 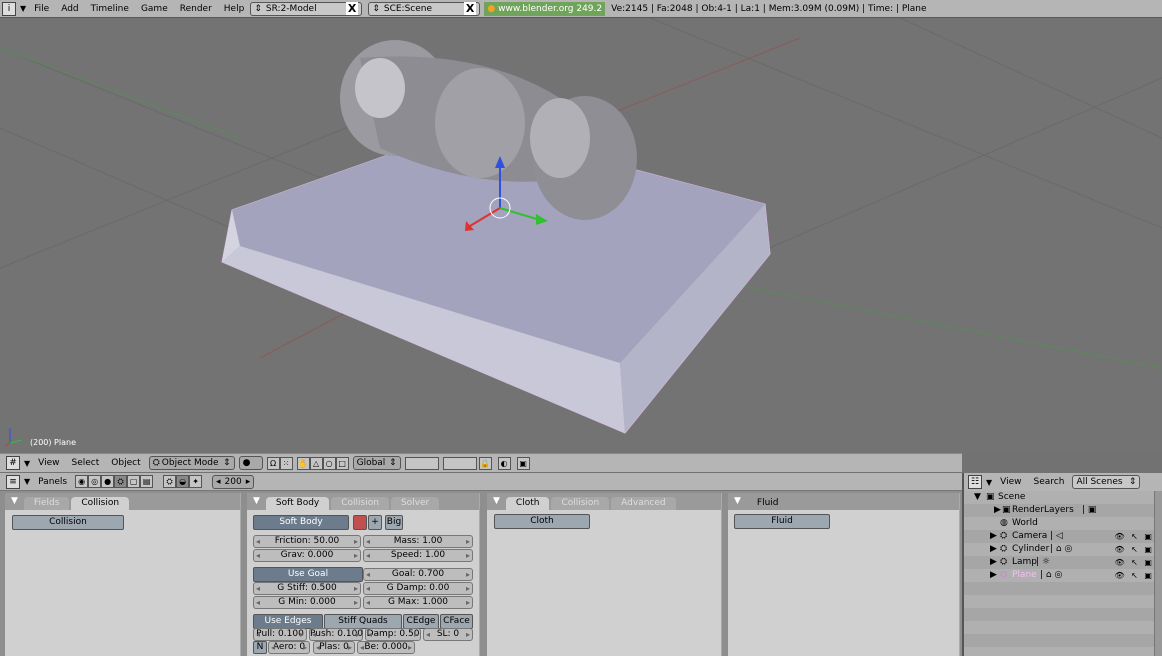 I want to click on header-collapse-icon: ▼, so click(x=27, y=463).